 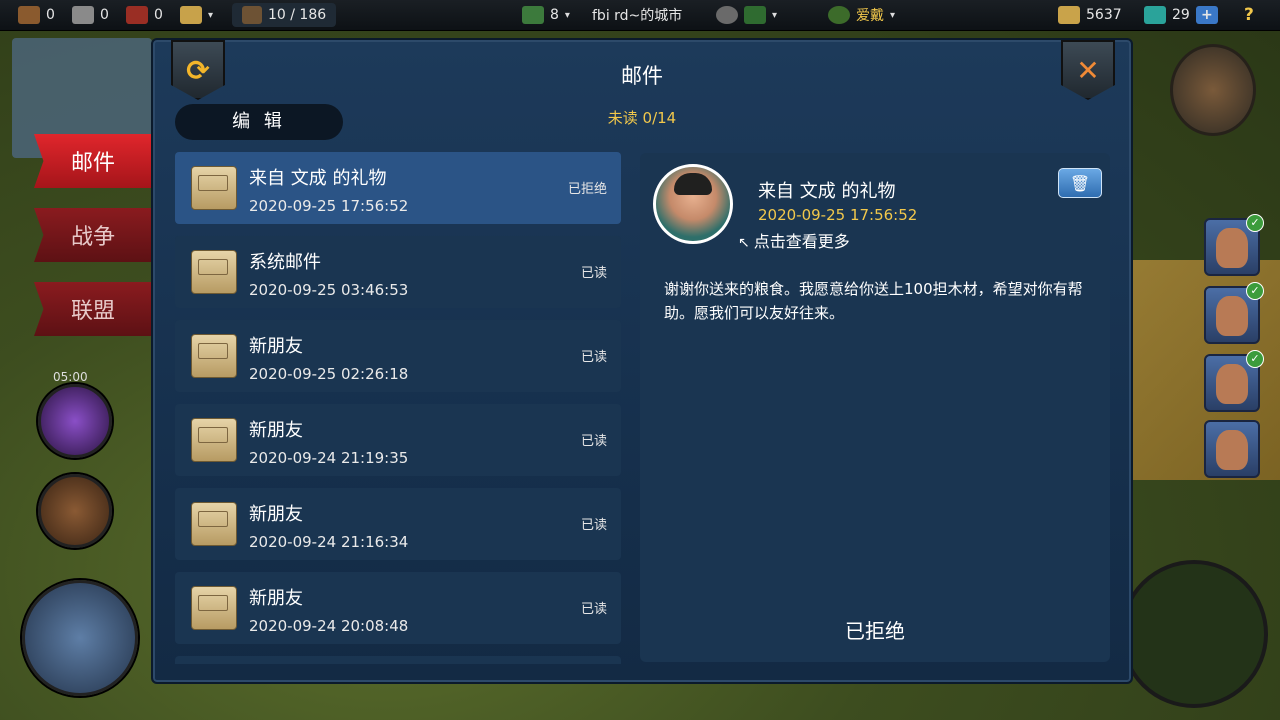 I want to click on mail-date: 2020-09-24 21:16:34, so click(x=329, y=542).